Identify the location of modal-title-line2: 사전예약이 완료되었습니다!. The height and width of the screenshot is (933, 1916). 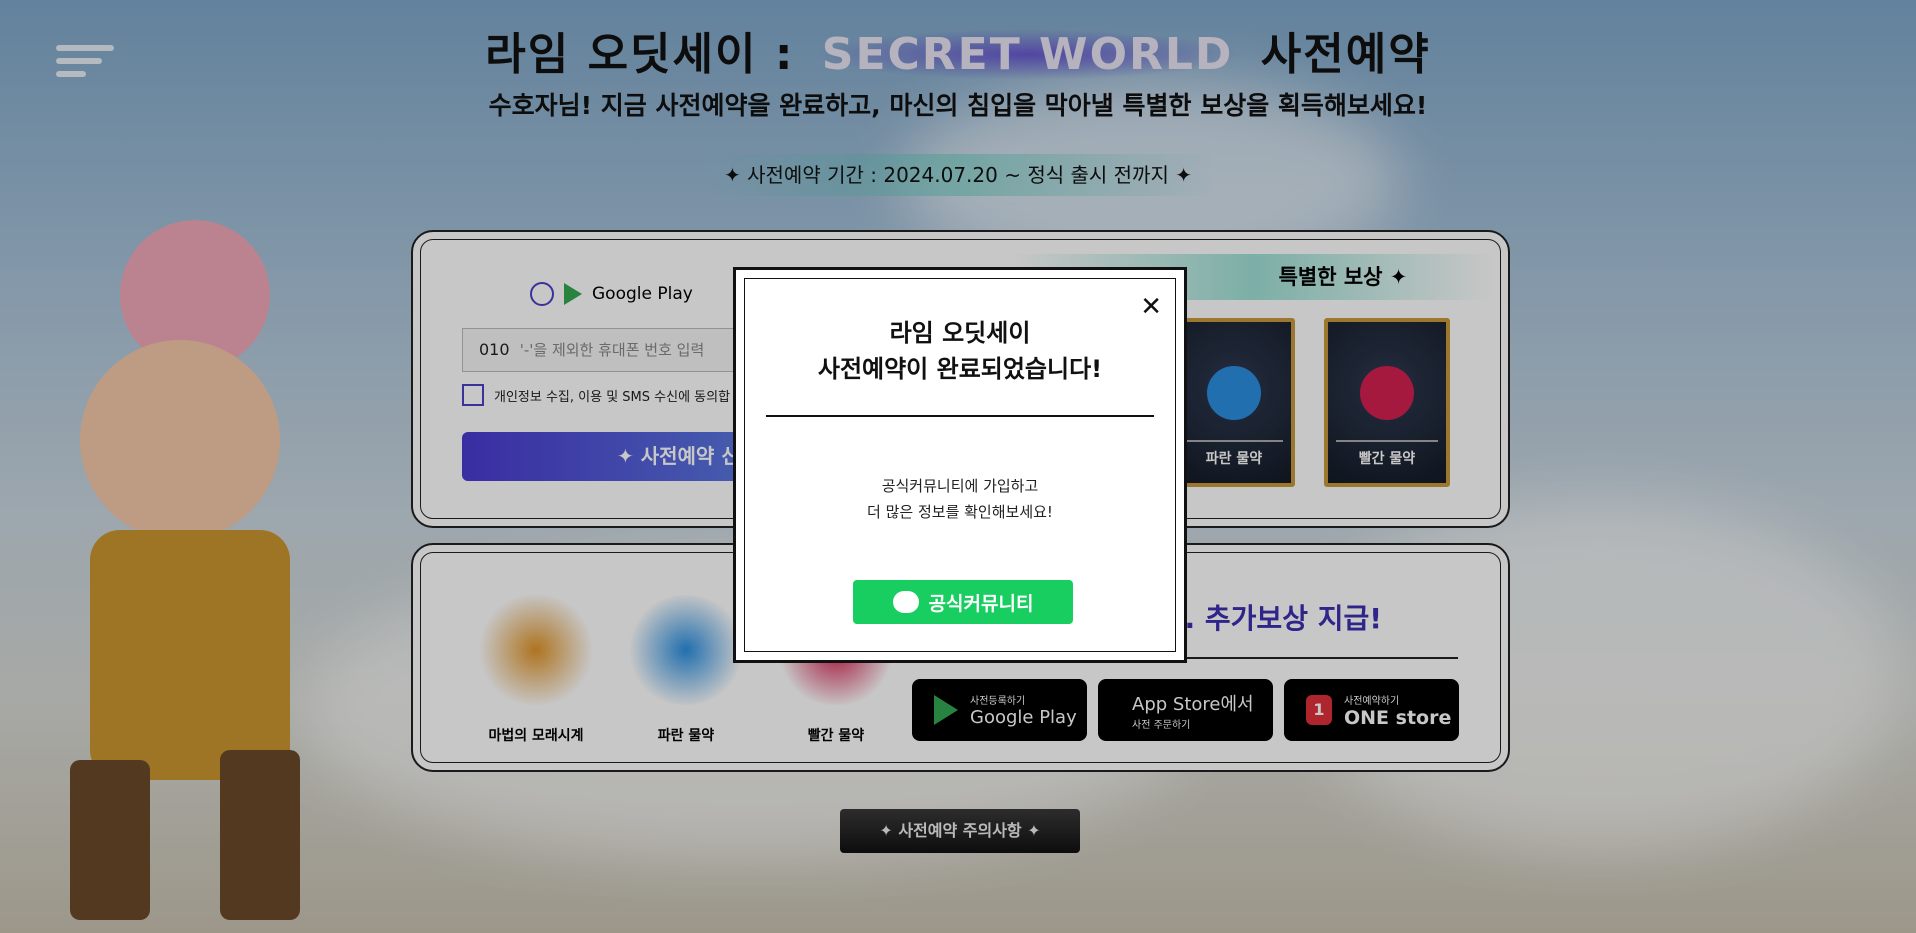
(960, 369).